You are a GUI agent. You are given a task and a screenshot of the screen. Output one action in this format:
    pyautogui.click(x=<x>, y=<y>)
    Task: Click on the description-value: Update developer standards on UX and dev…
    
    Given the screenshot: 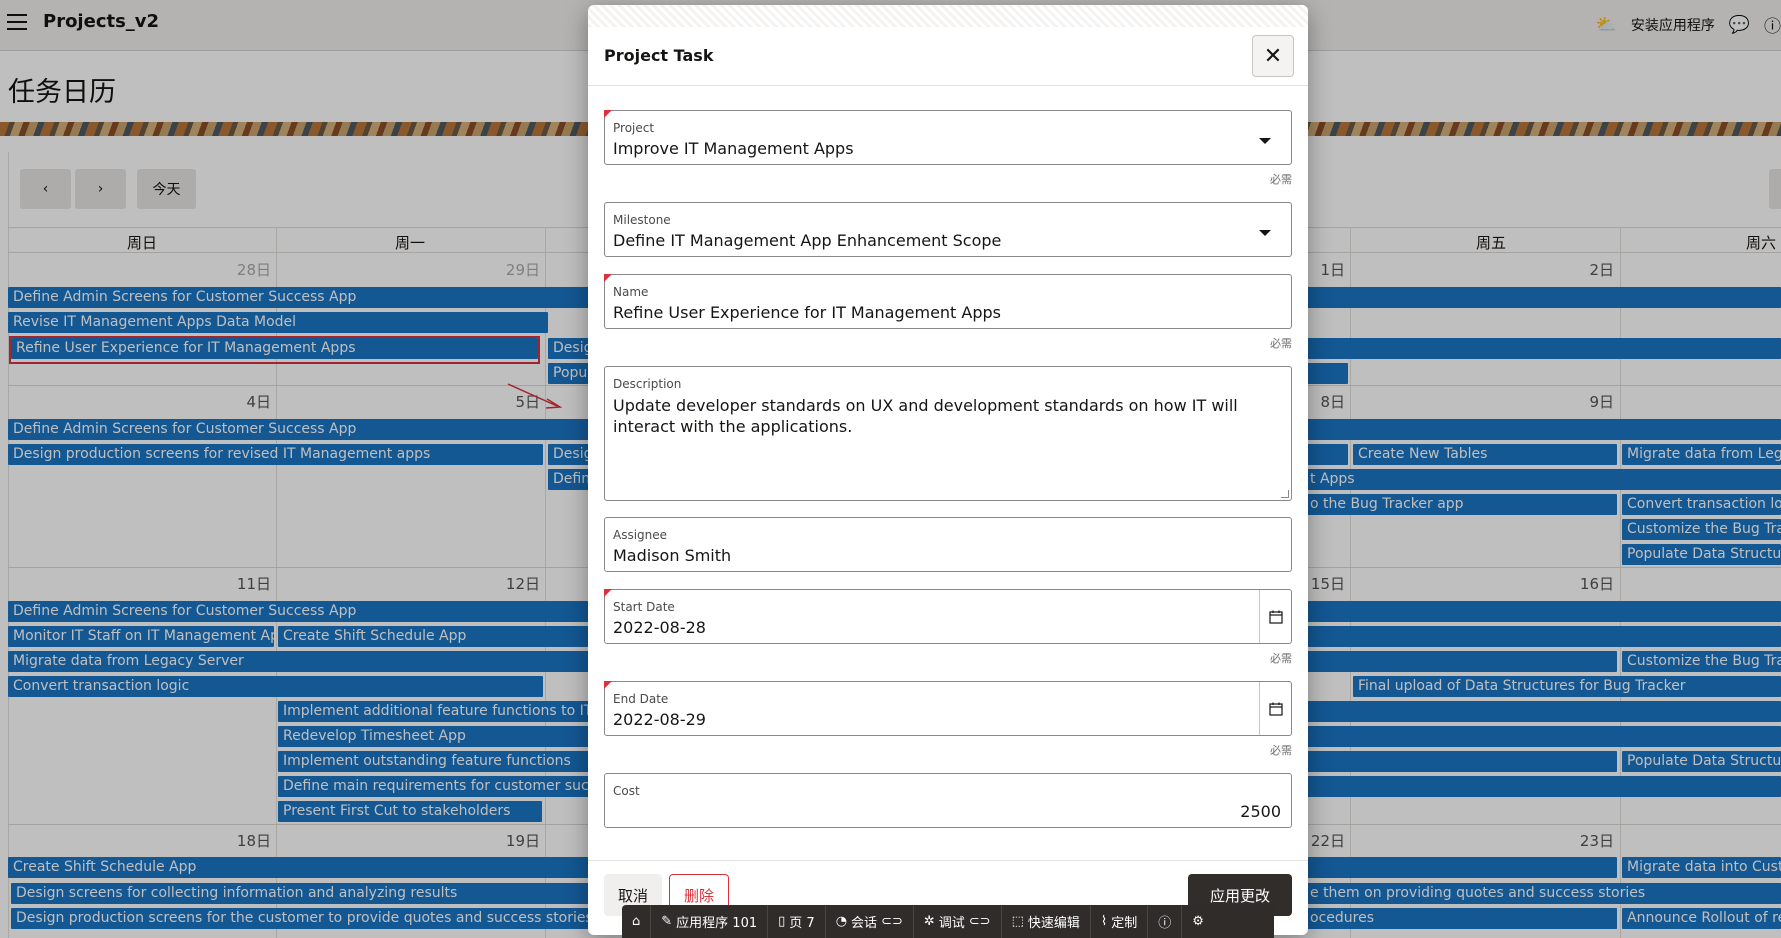 What is the action you would take?
    pyautogui.click(x=925, y=416)
    